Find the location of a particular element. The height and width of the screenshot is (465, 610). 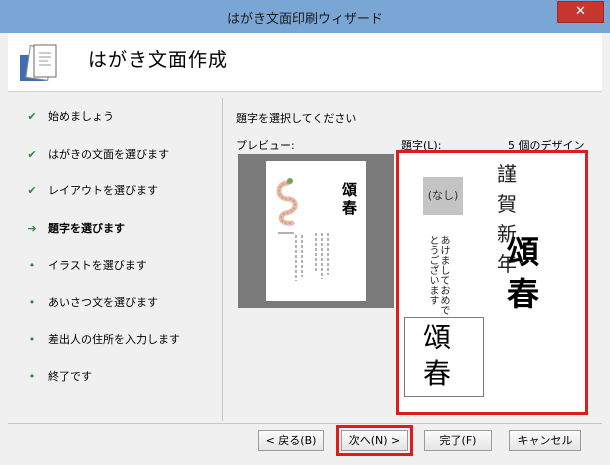

preview-label: プレビュー: is located at coordinates (265, 145).